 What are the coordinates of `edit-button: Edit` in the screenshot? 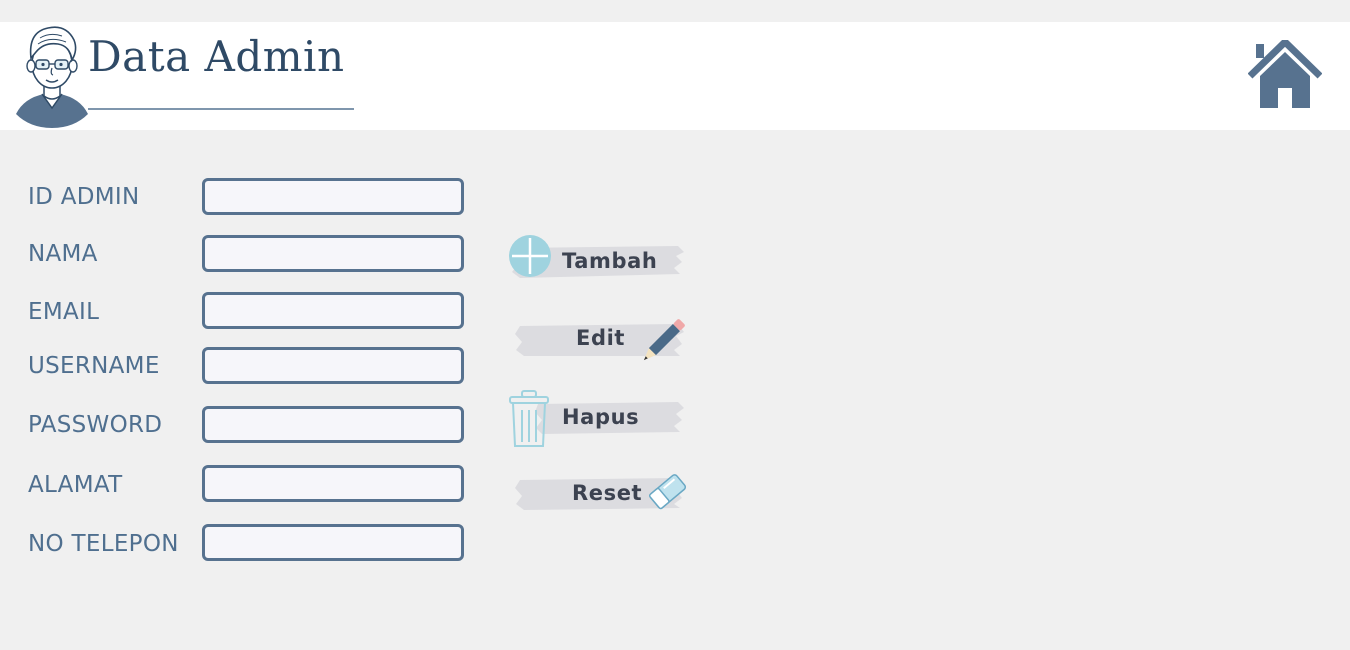 It's located at (602, 341).